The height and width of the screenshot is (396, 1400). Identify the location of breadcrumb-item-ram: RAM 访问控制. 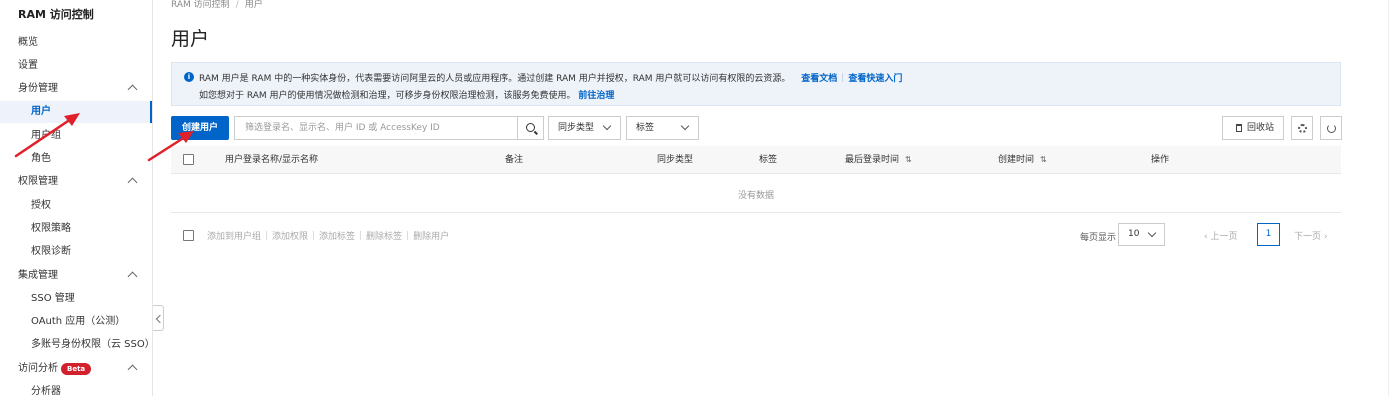
(200, 5).